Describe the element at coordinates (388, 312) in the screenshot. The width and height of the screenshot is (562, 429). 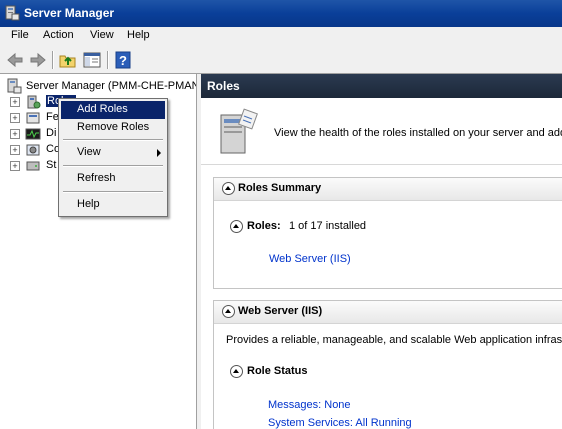
I see `section-header: Web Server (IIS)` at that location.